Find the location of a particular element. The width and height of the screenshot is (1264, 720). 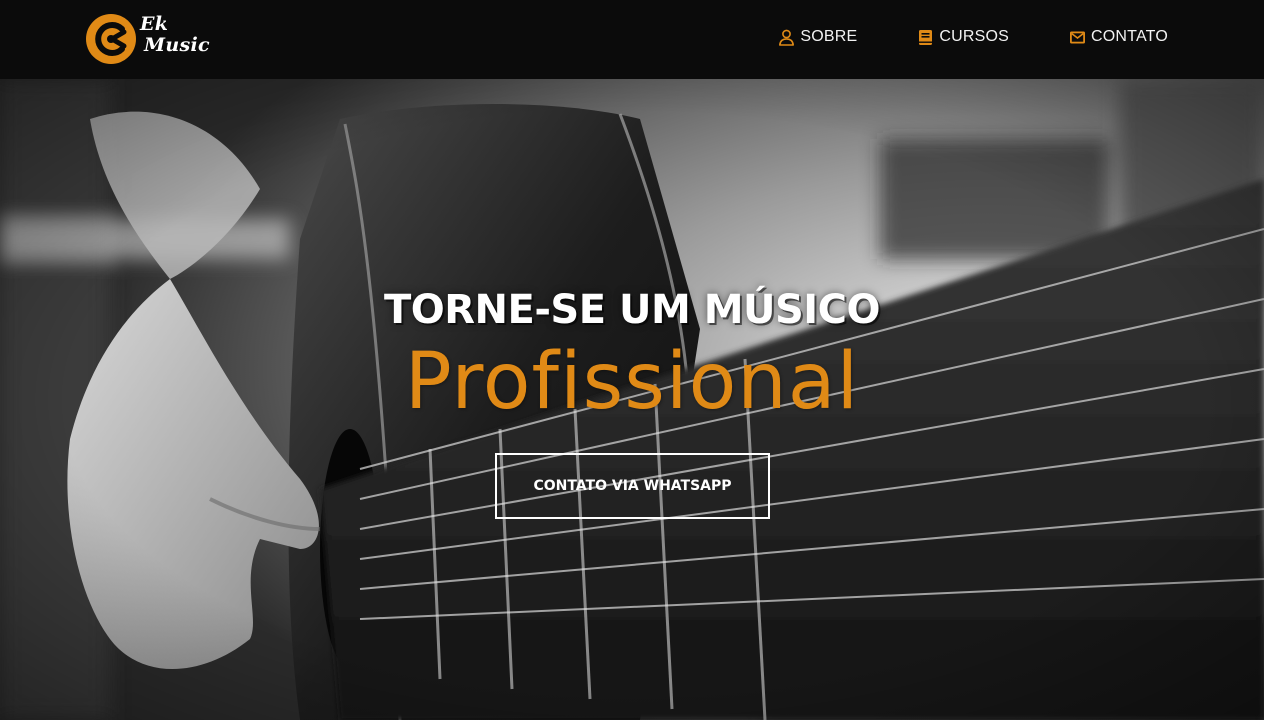

main-nav: SOBRE CURSOS CONTATO is located at coordinates (973, 37).